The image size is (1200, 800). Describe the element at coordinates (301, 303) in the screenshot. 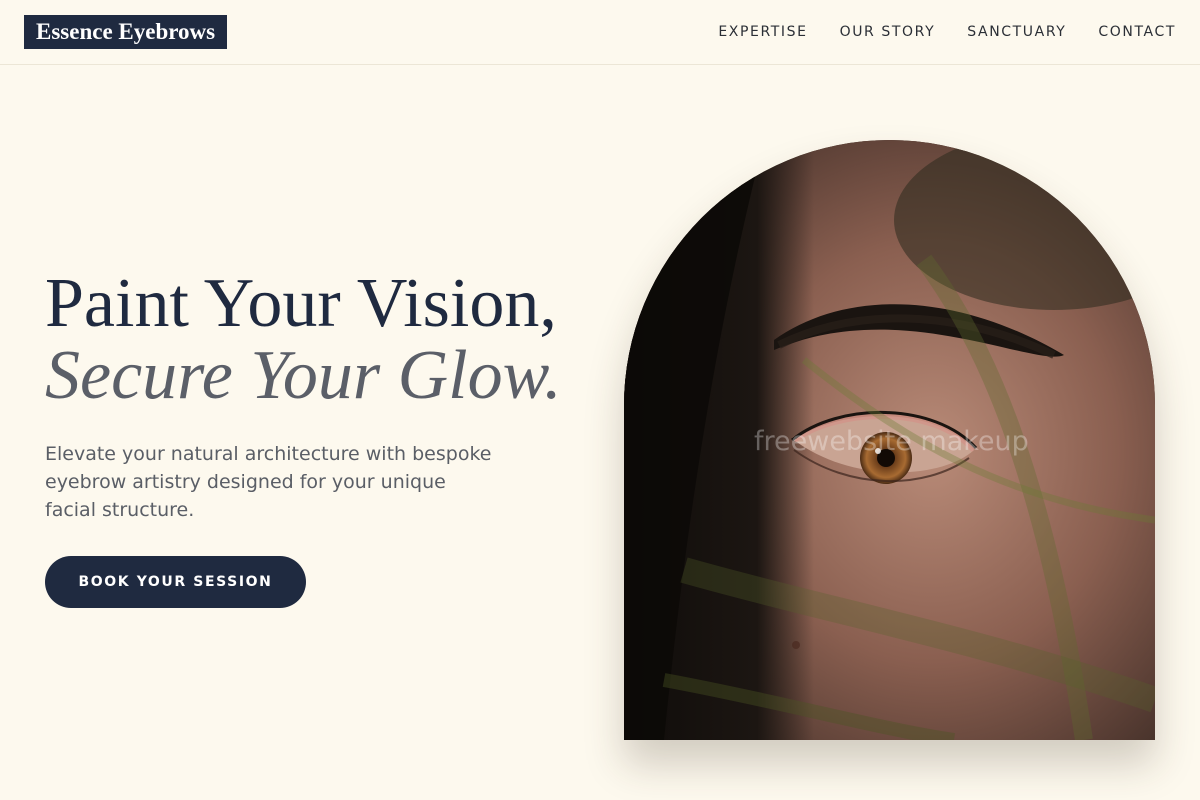

I see `hero-headline-line1: Paint Your Vision,` at that location.